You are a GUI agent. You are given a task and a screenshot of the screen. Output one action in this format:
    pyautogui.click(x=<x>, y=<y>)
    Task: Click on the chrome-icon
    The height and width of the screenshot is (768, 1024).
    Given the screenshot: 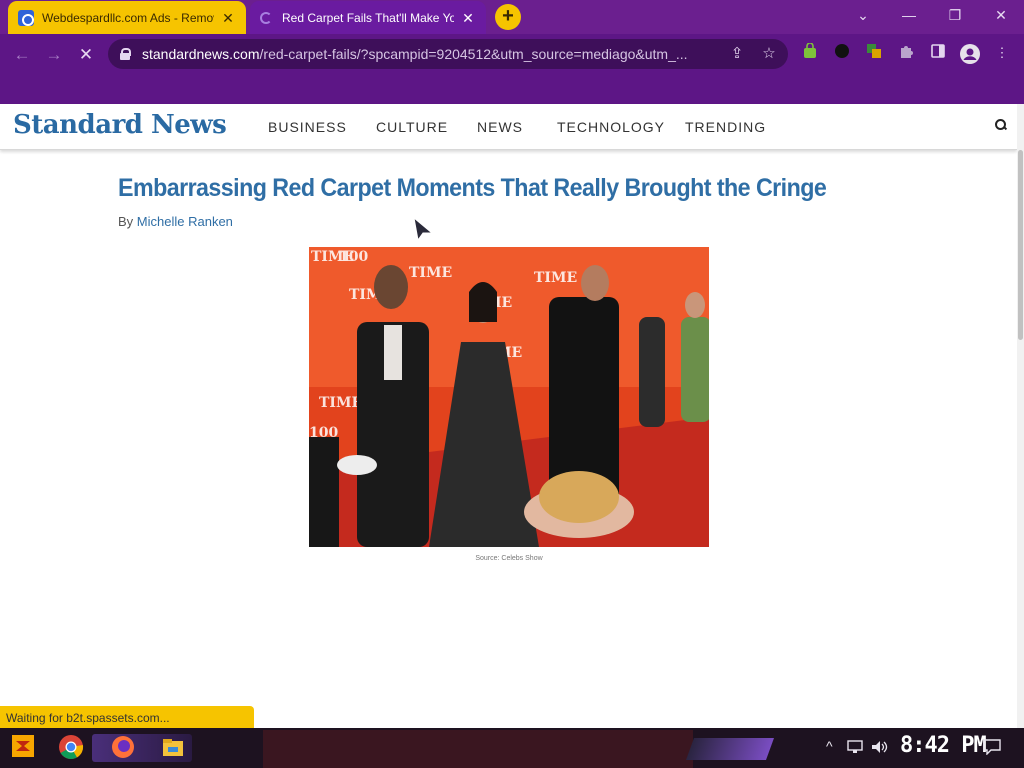 What is the action you would take?
    pyautogui.click(x=71, y=747)
    